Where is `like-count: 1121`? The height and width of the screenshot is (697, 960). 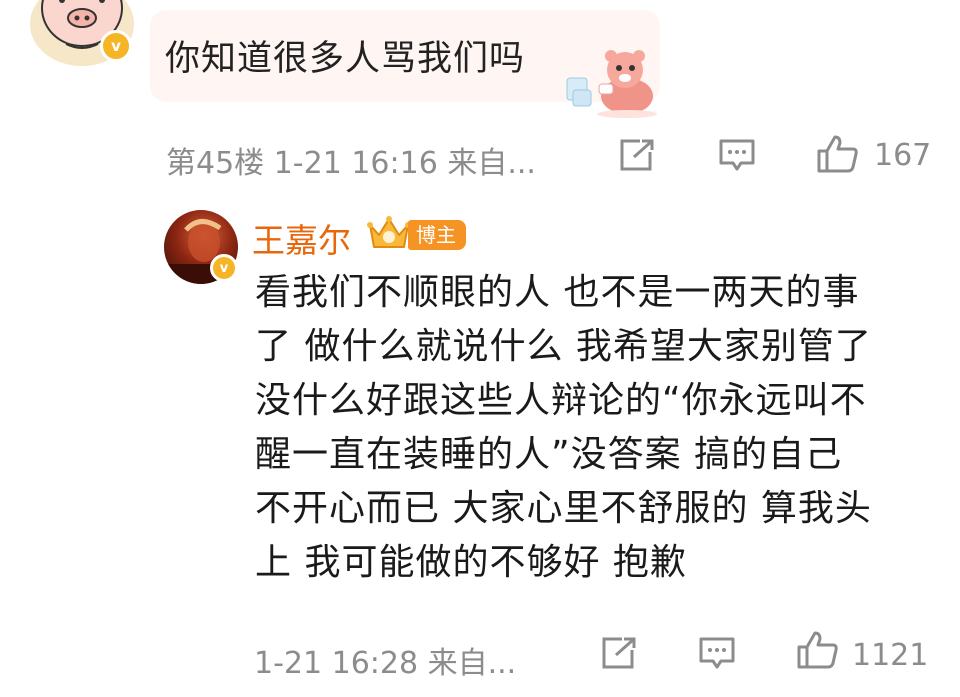 like-count: 1121 is located at coordinates (890, 655).